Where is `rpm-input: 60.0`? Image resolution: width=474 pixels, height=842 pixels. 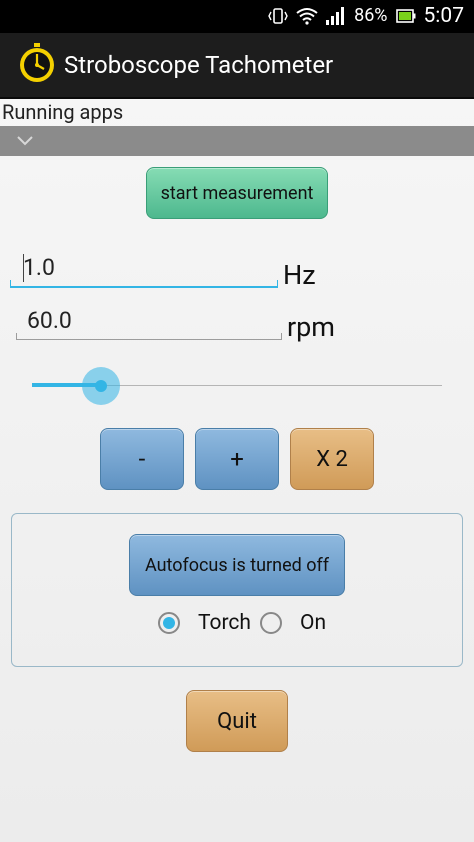
rpm-input: 60.0 is located at coordinates (149, 321).